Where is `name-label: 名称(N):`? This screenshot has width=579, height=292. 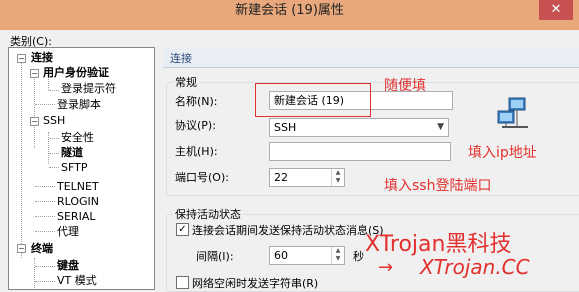 name-label: 名称(N): is located at coordinates (196, 101).